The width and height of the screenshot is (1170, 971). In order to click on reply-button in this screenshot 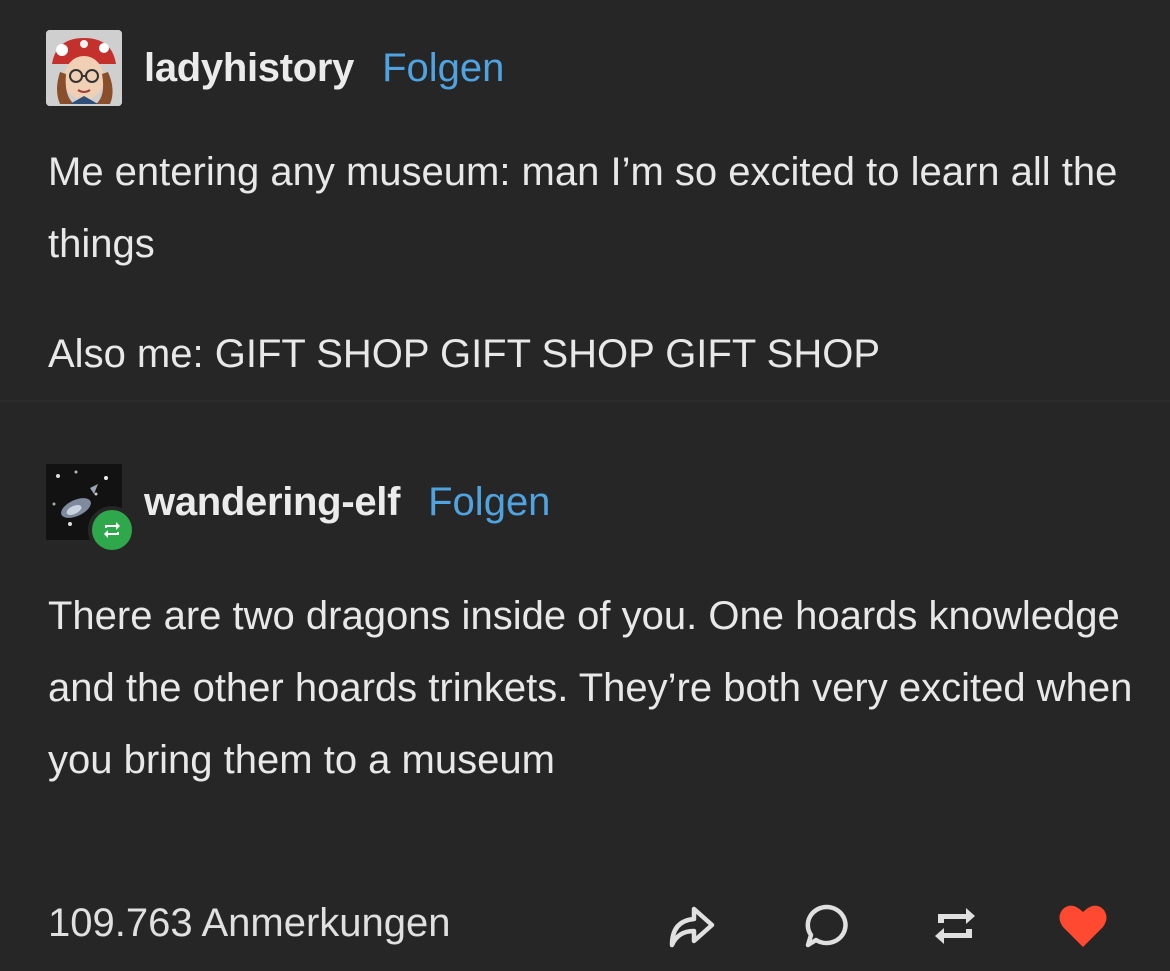, I will do `click(827, 926)`.